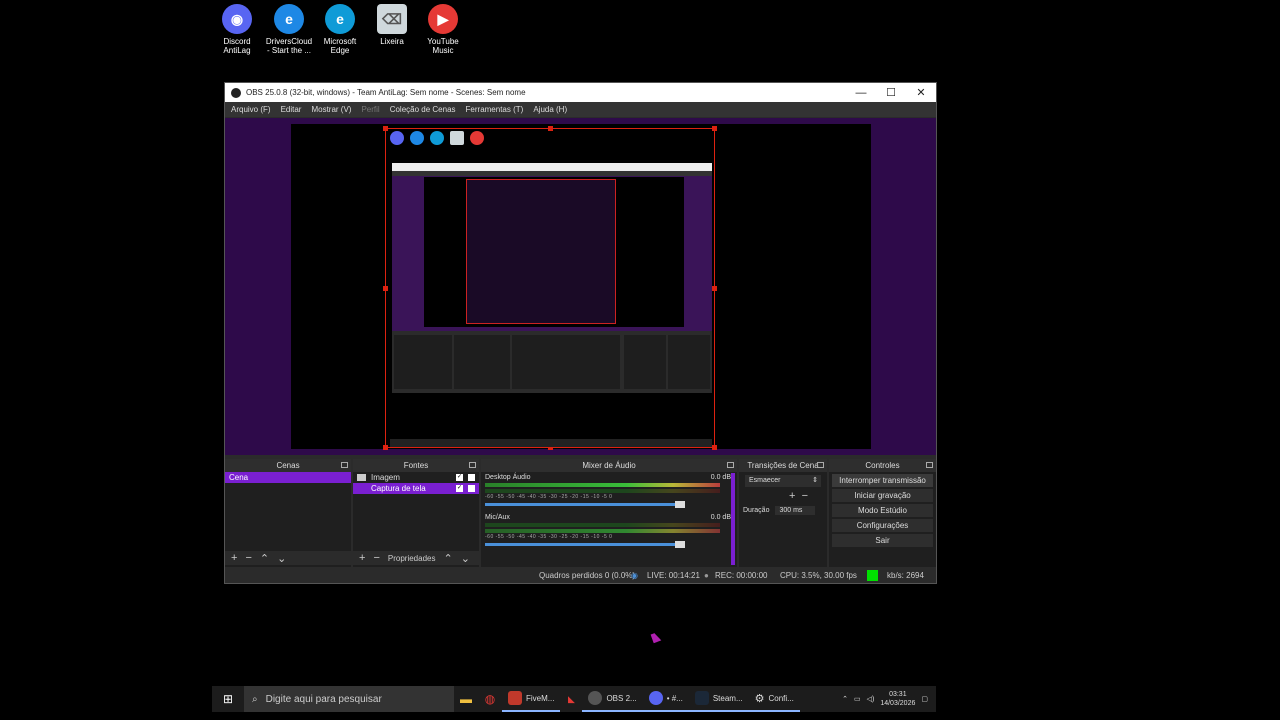 Image resolution: width=1280 pixels, height=720 pixels. I want to click on cpu-usage: CPU: 3.5%, 30.00 fps, so click(818, 575).